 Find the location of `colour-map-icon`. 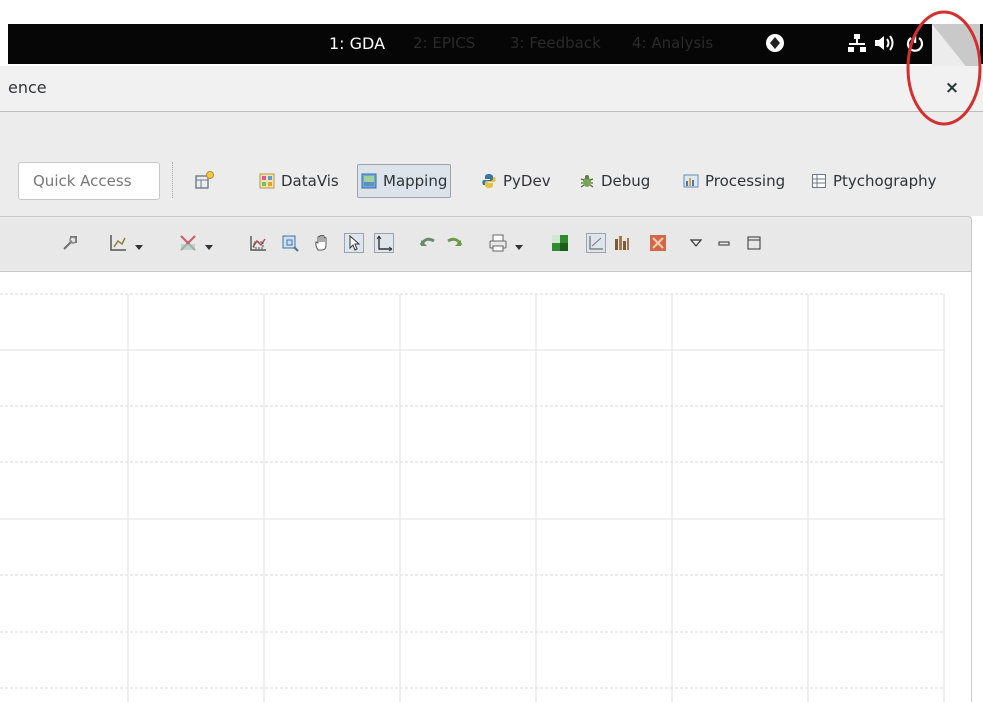

colour-map-icon is located at coordinates (560, 243).